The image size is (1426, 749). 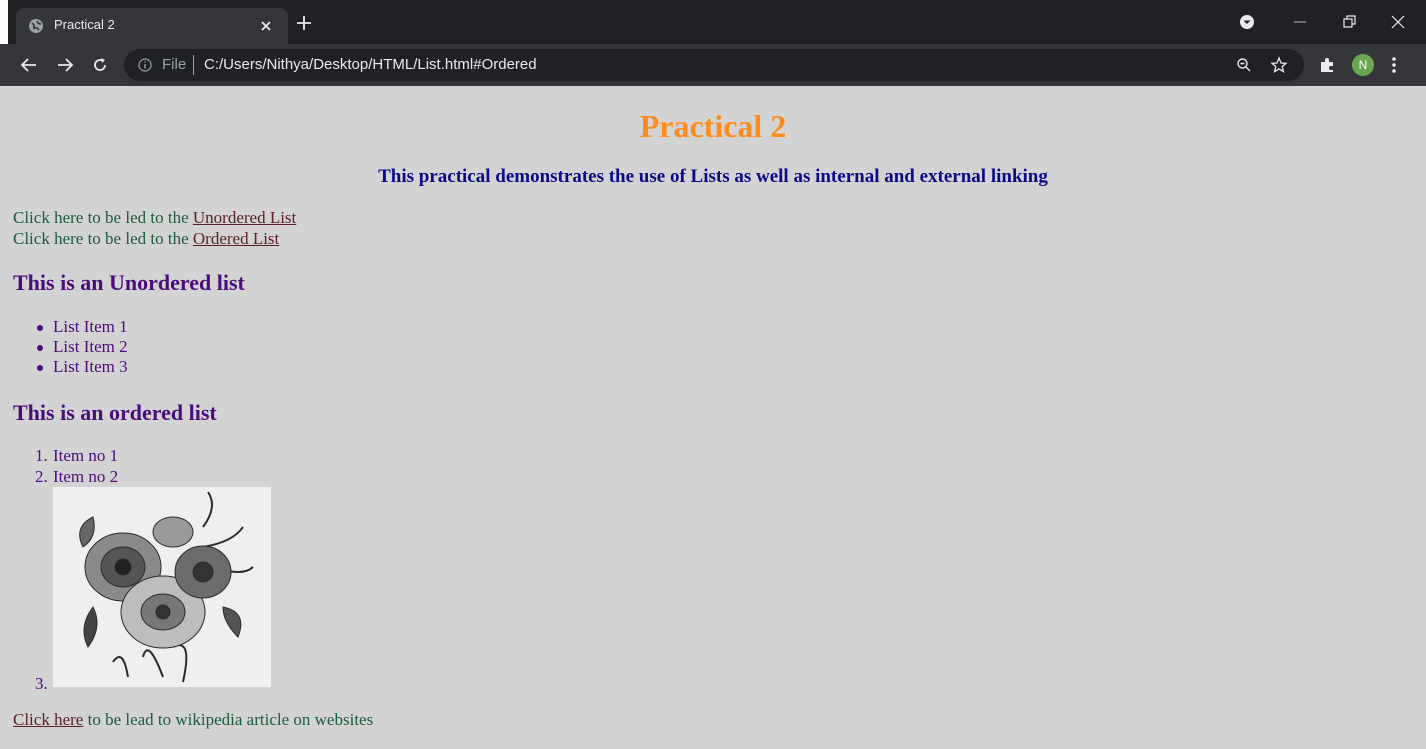 What do you see at coordinates (1363, 65) in the screenshot?
I see `profile-avatar: N` at bounding box center [1363, 65].